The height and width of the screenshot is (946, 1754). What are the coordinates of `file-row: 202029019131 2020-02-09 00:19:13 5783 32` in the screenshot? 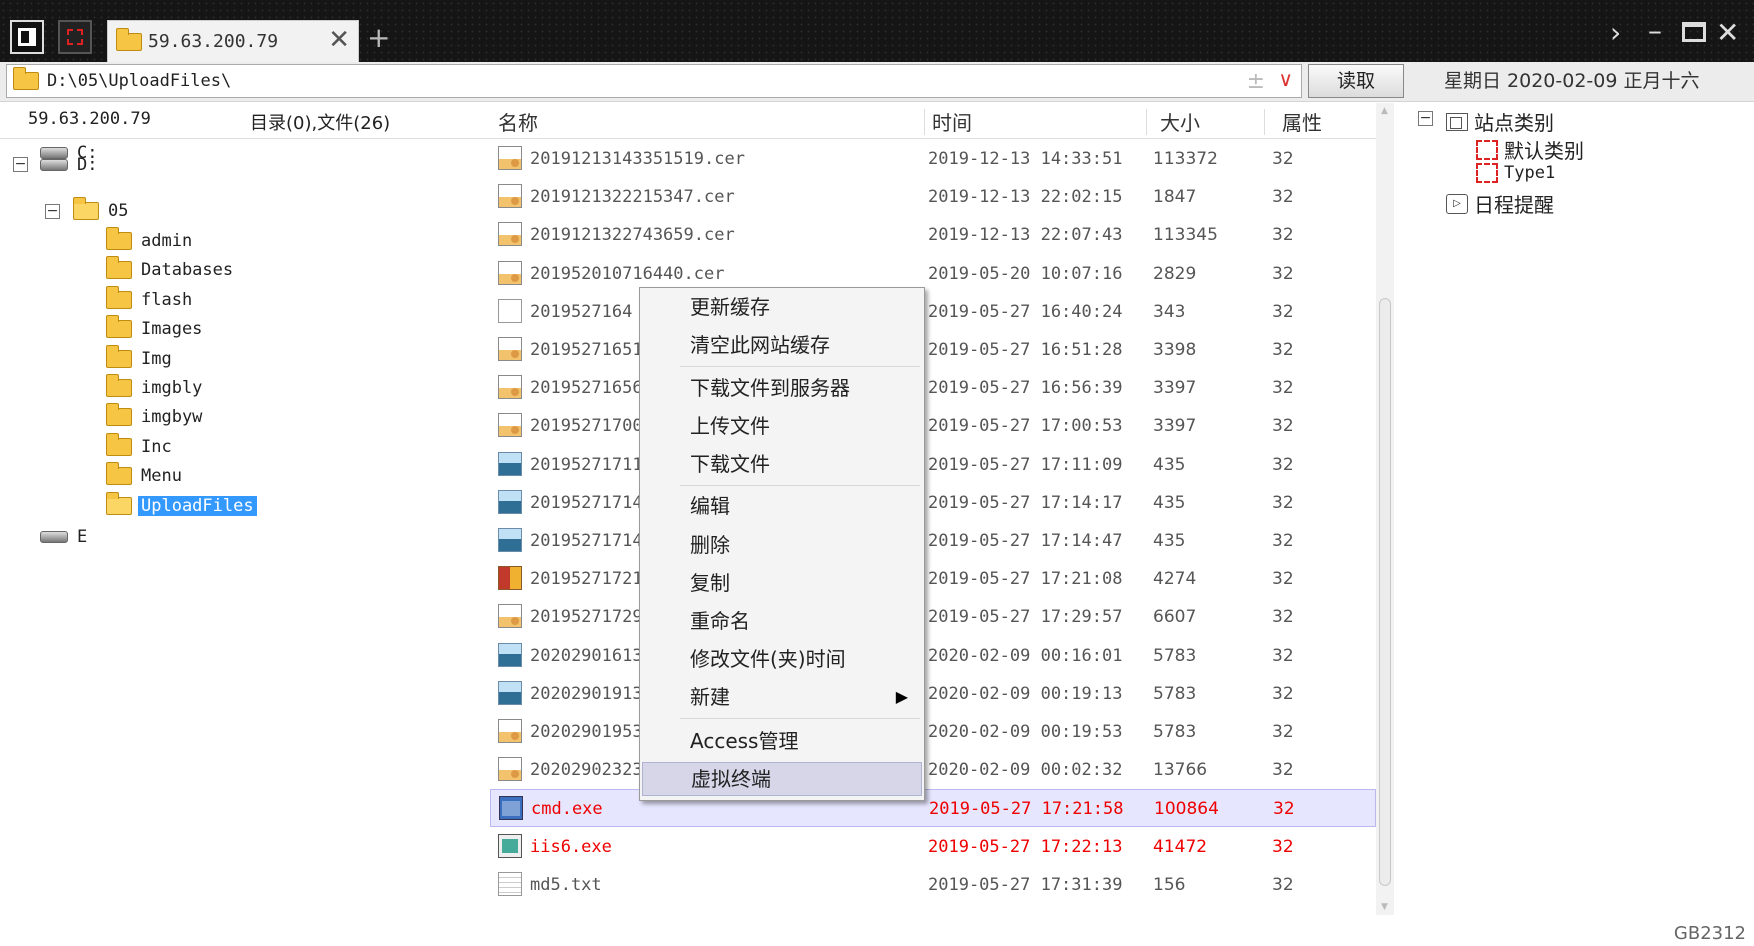 It's located at (933, 694).